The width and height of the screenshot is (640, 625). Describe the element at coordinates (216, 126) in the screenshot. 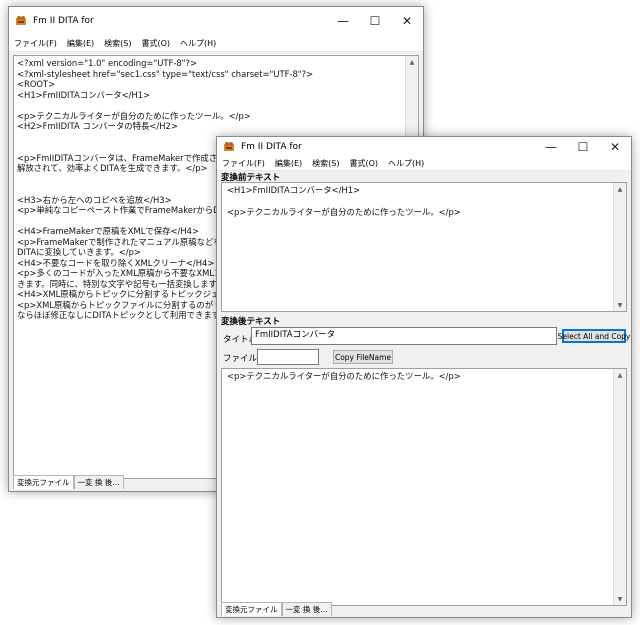

I see `source-line: <H2>FmIIDITA コンバータの特長</H2>` at that location.